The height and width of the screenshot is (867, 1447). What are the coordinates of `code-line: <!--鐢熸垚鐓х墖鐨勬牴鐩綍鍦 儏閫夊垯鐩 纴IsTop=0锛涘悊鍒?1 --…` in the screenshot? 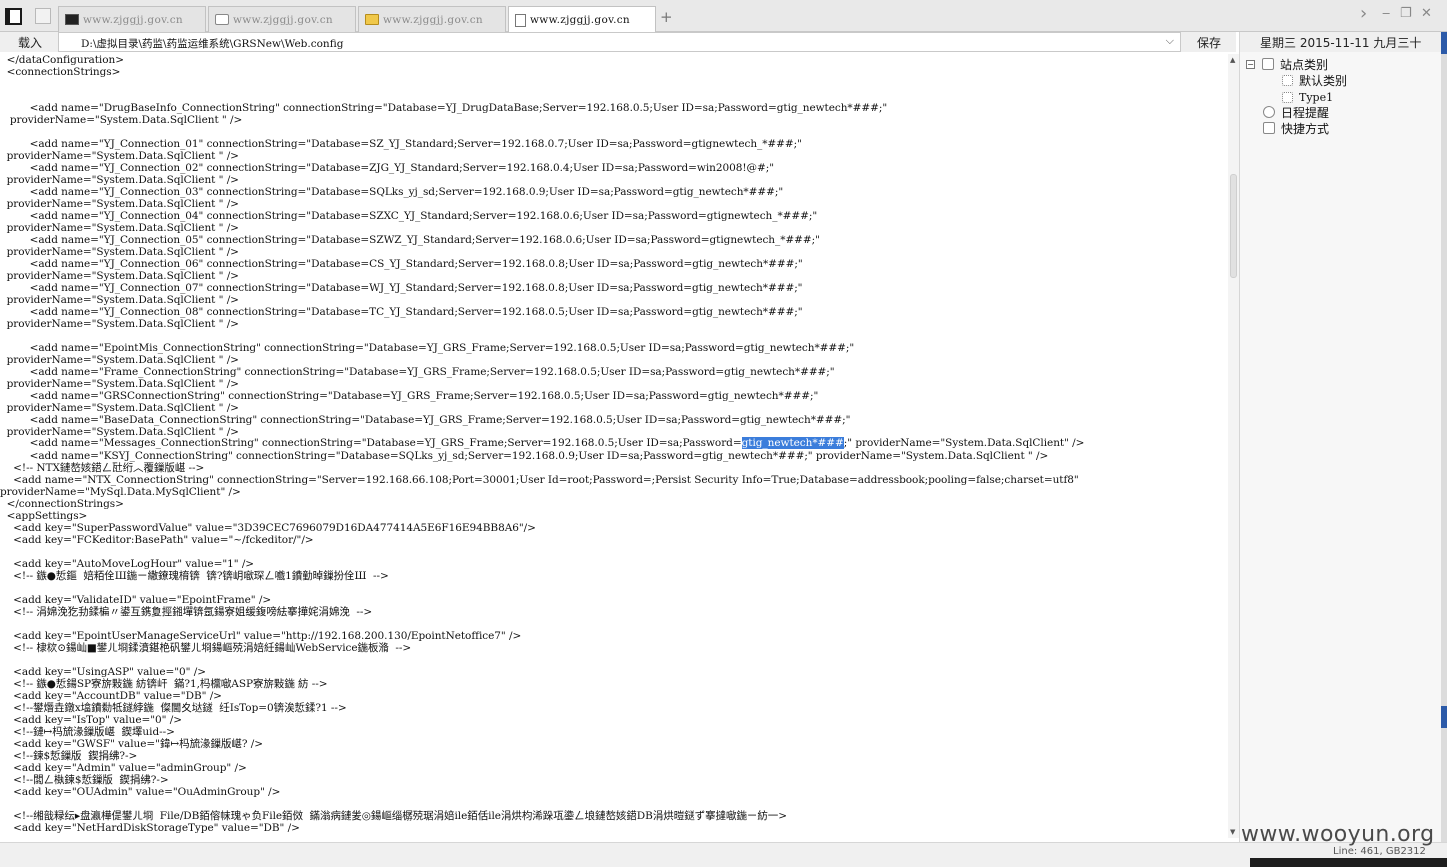 It's located at (539, 708).